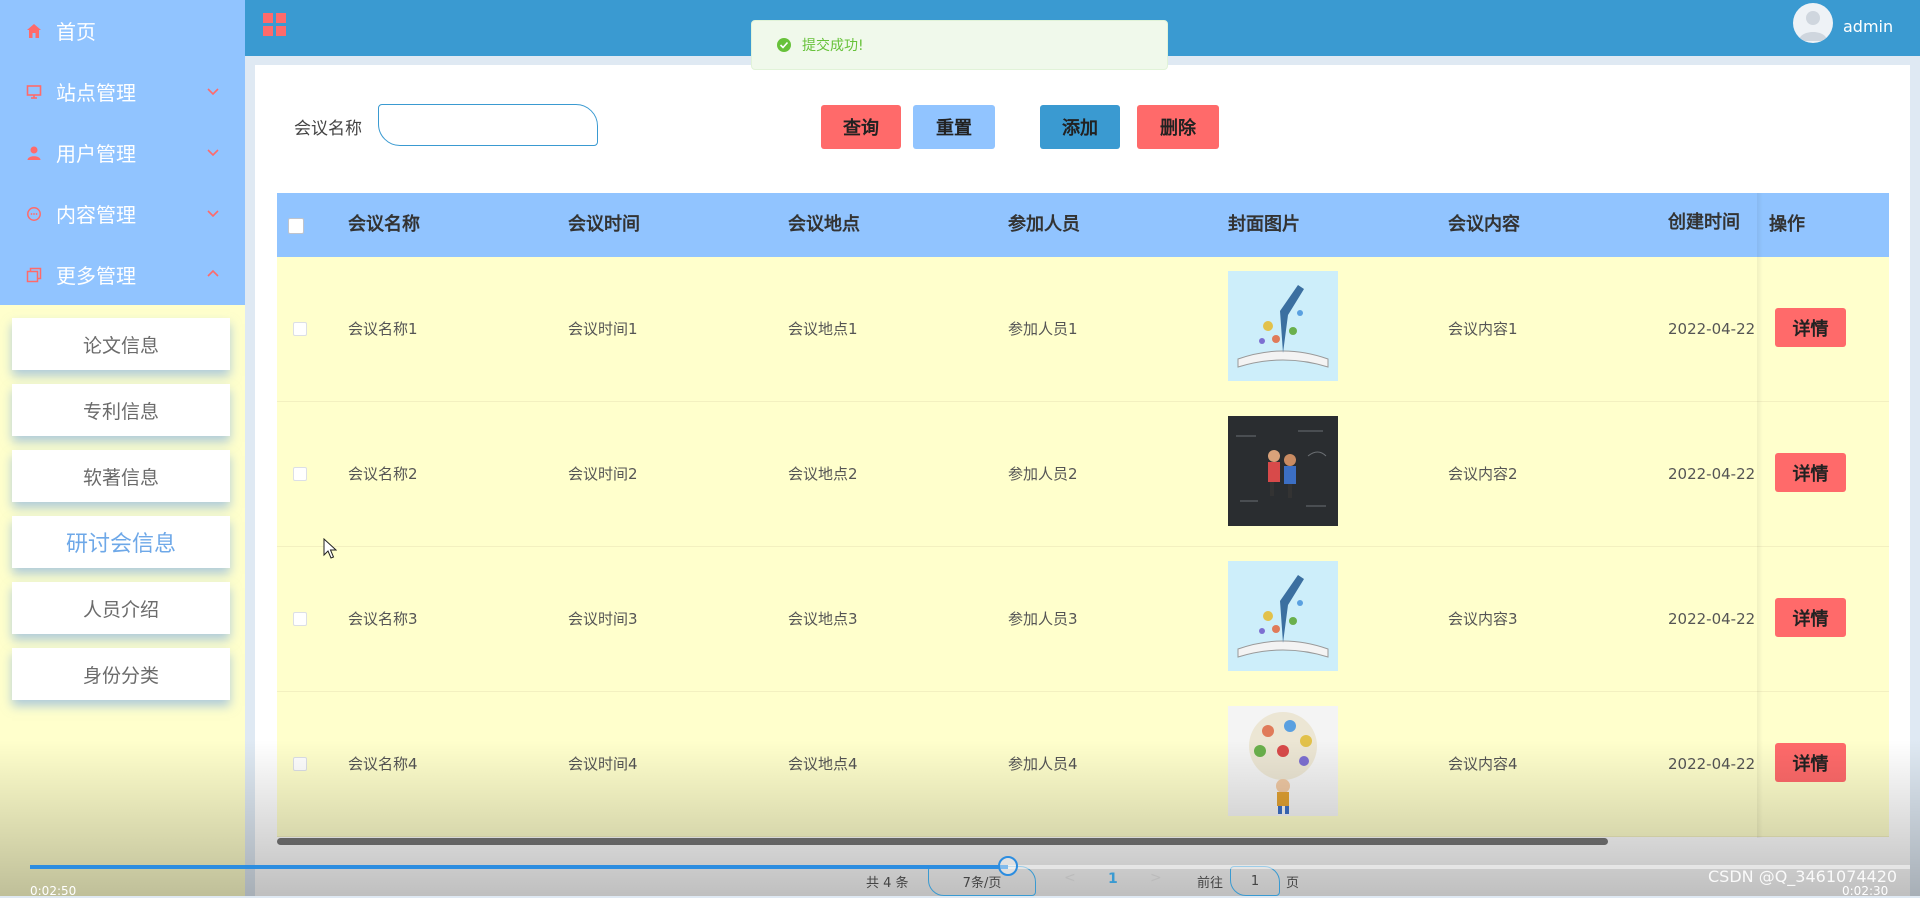  What do you see at coordinates (122, 30) in the screenshot?
I see `sidebar-item-home: 首页` at bounding box center [122, 30].